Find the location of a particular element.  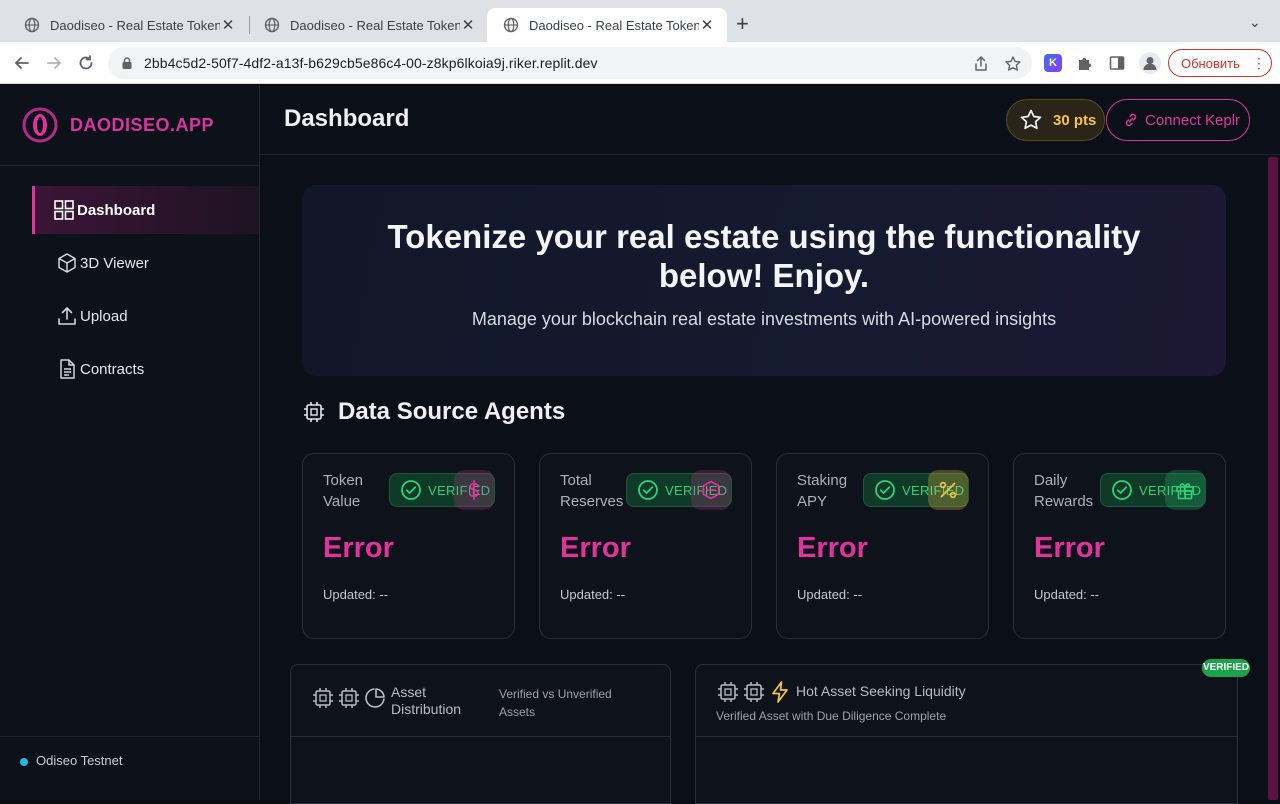

connect-keplr-label: Connect Keplr is located at coordinates (1193, 120).